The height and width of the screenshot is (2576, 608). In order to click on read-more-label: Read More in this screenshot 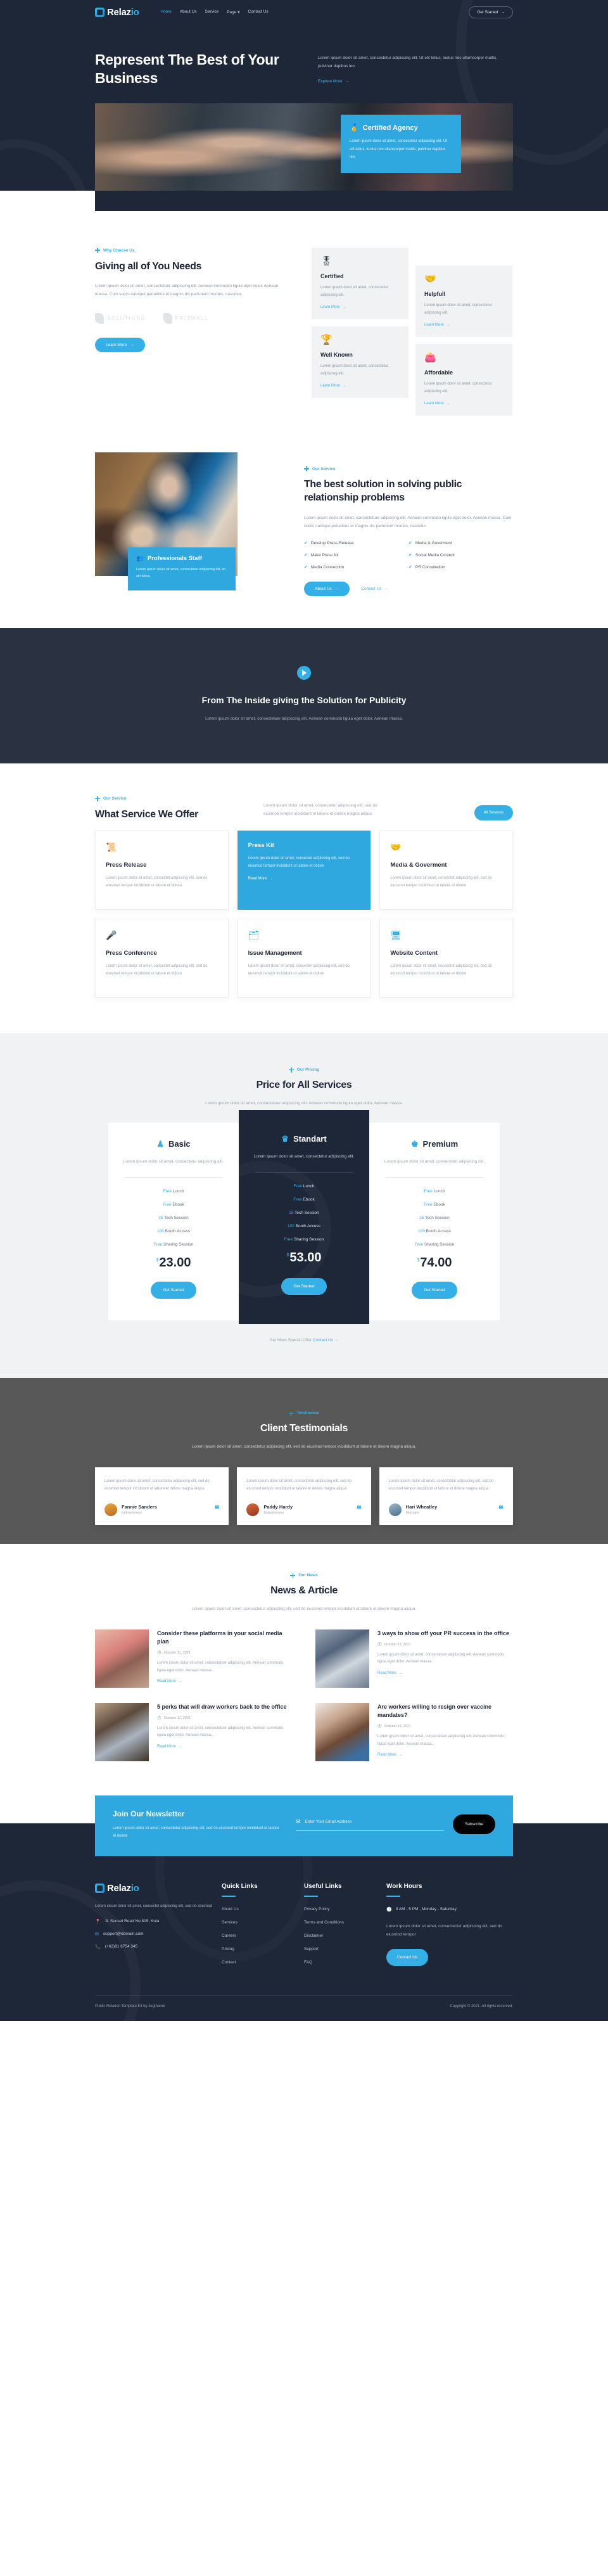, I will do `click(166, 1682)`.